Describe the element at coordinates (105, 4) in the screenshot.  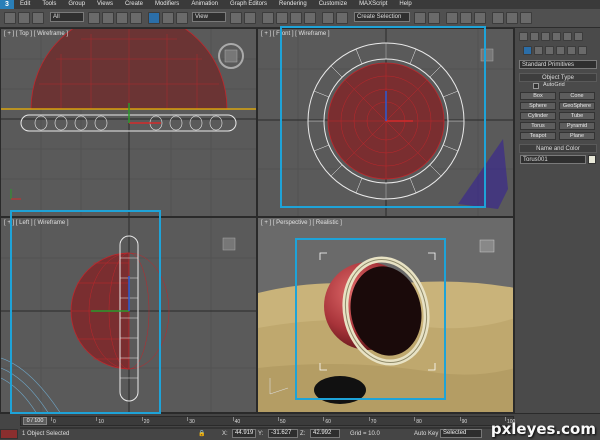
I see `menu-views: Views` at that location.